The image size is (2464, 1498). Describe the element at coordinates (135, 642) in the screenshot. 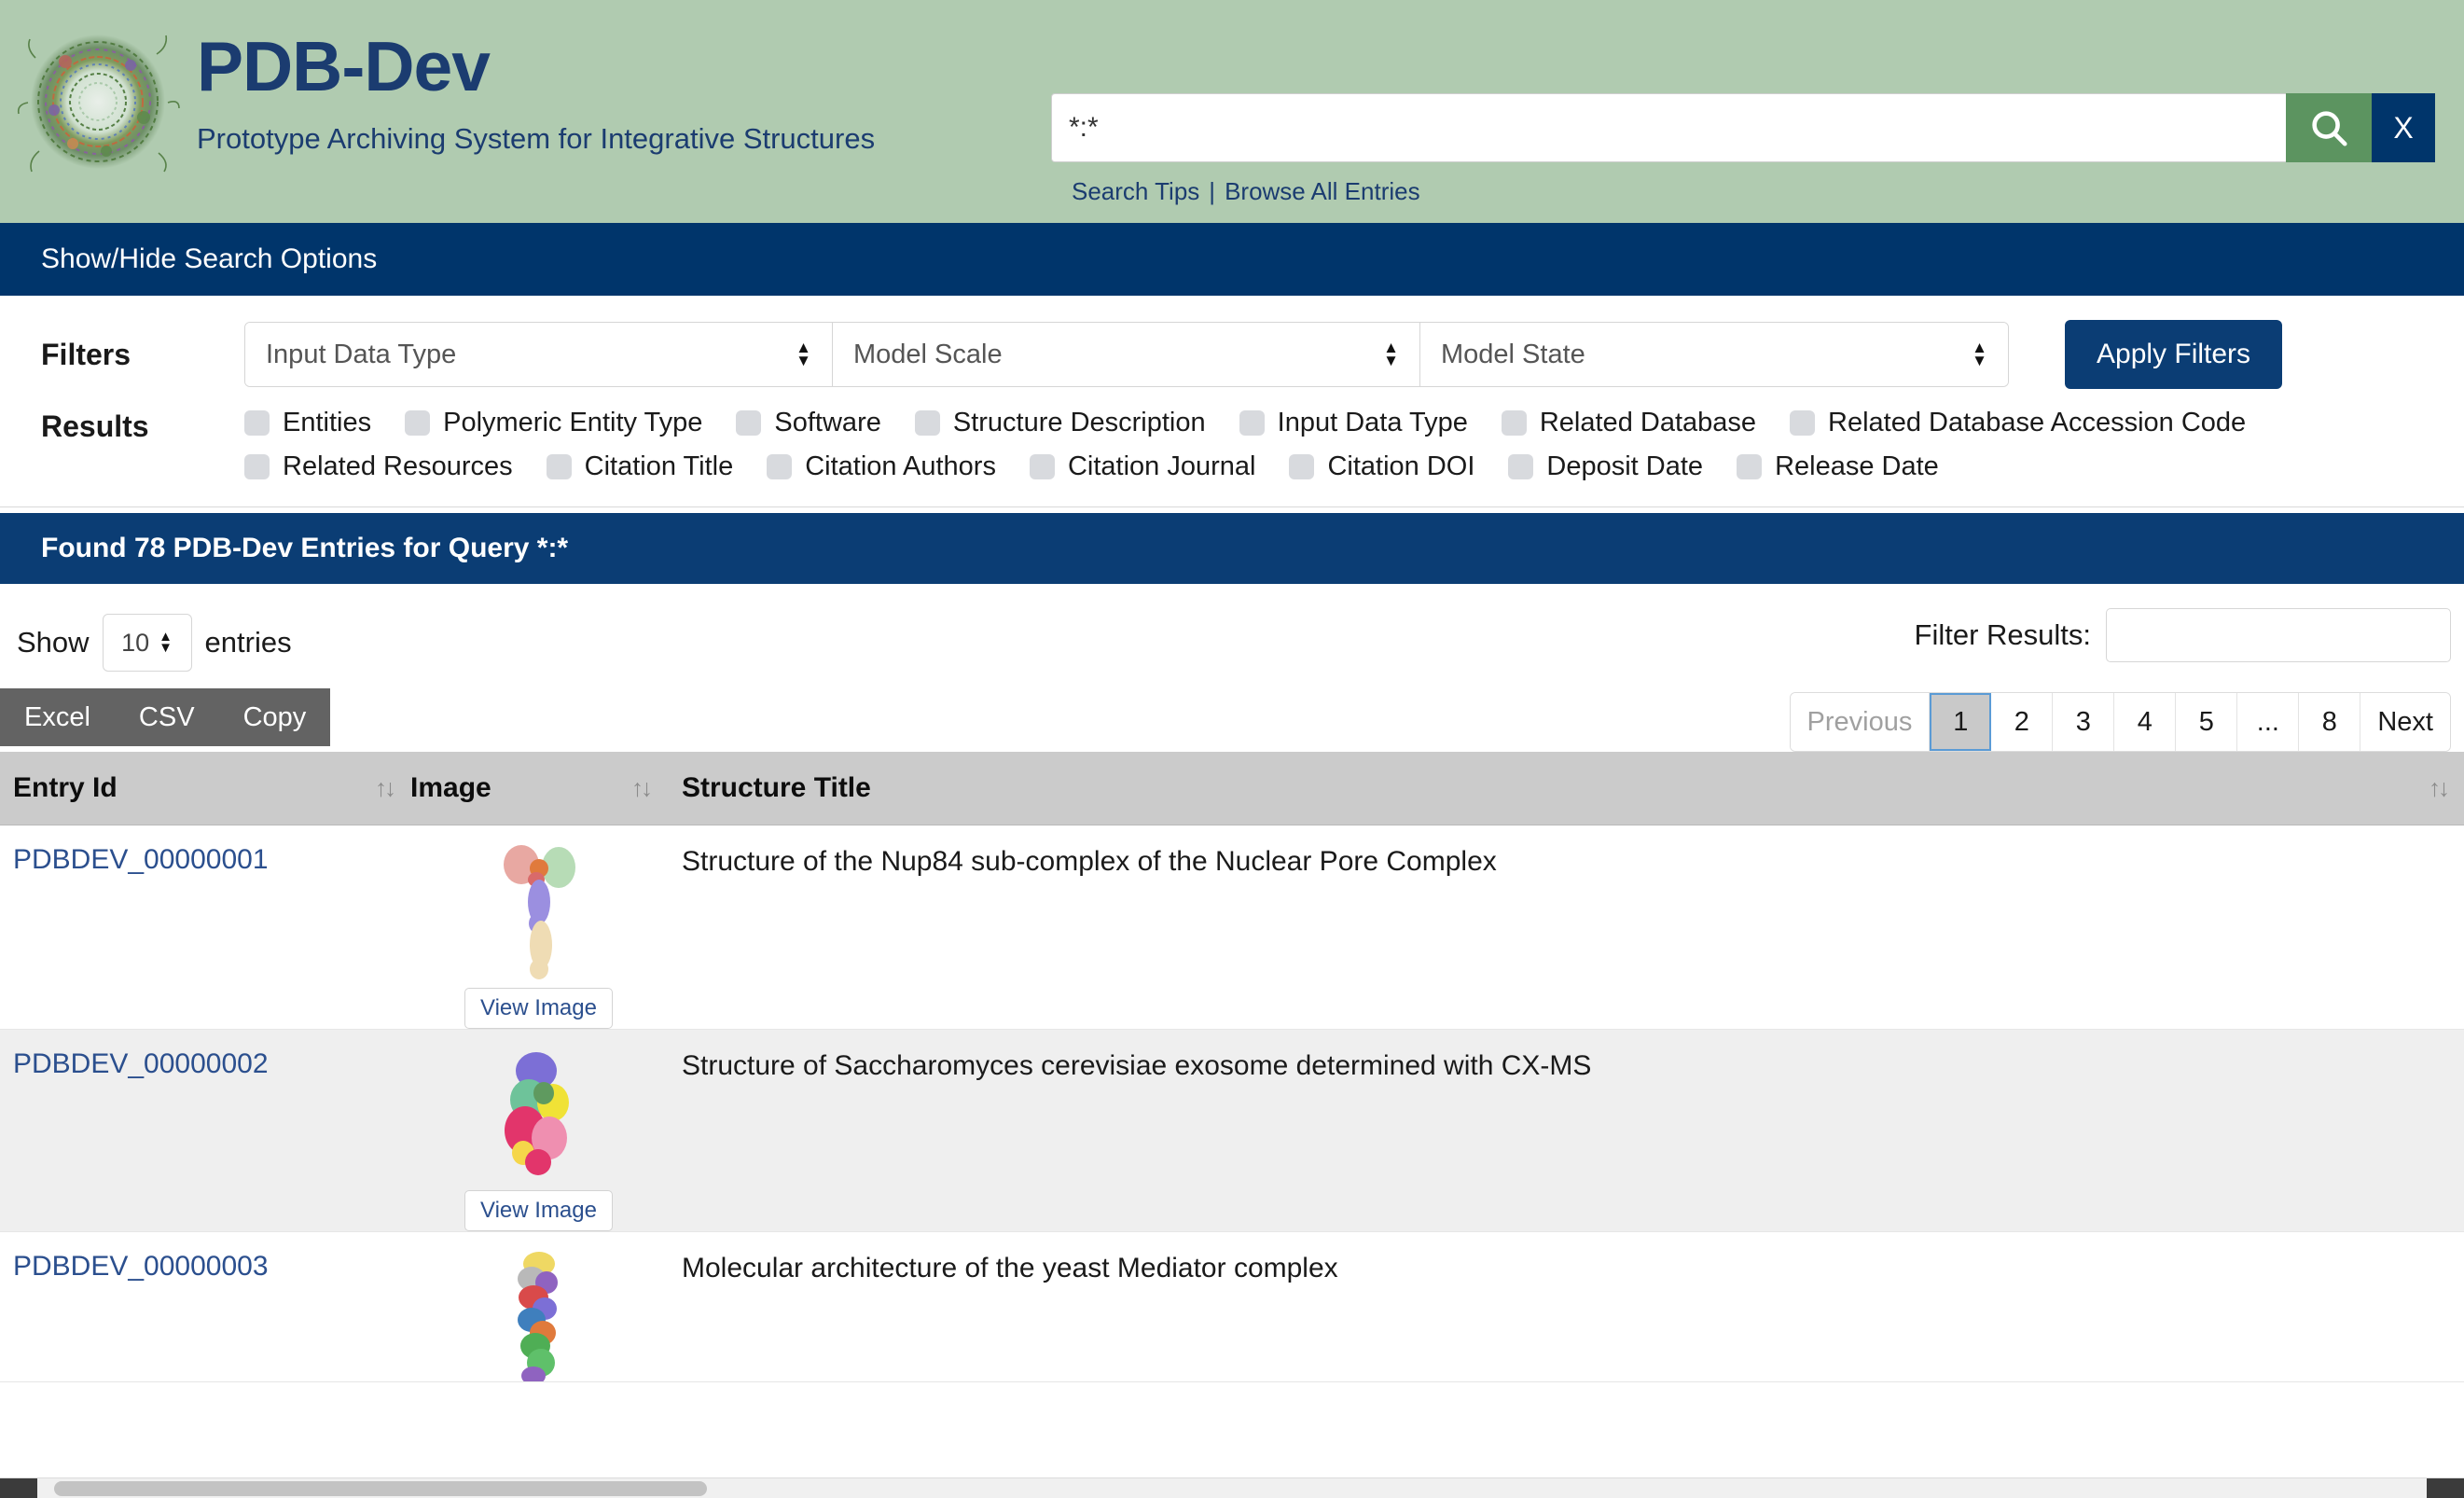

I see `page-length-value: 10` at that location.